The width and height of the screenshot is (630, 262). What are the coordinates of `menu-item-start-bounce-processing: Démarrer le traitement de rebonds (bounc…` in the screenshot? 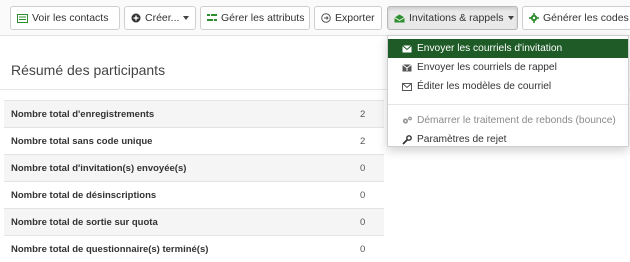 It's located at (508, 120).